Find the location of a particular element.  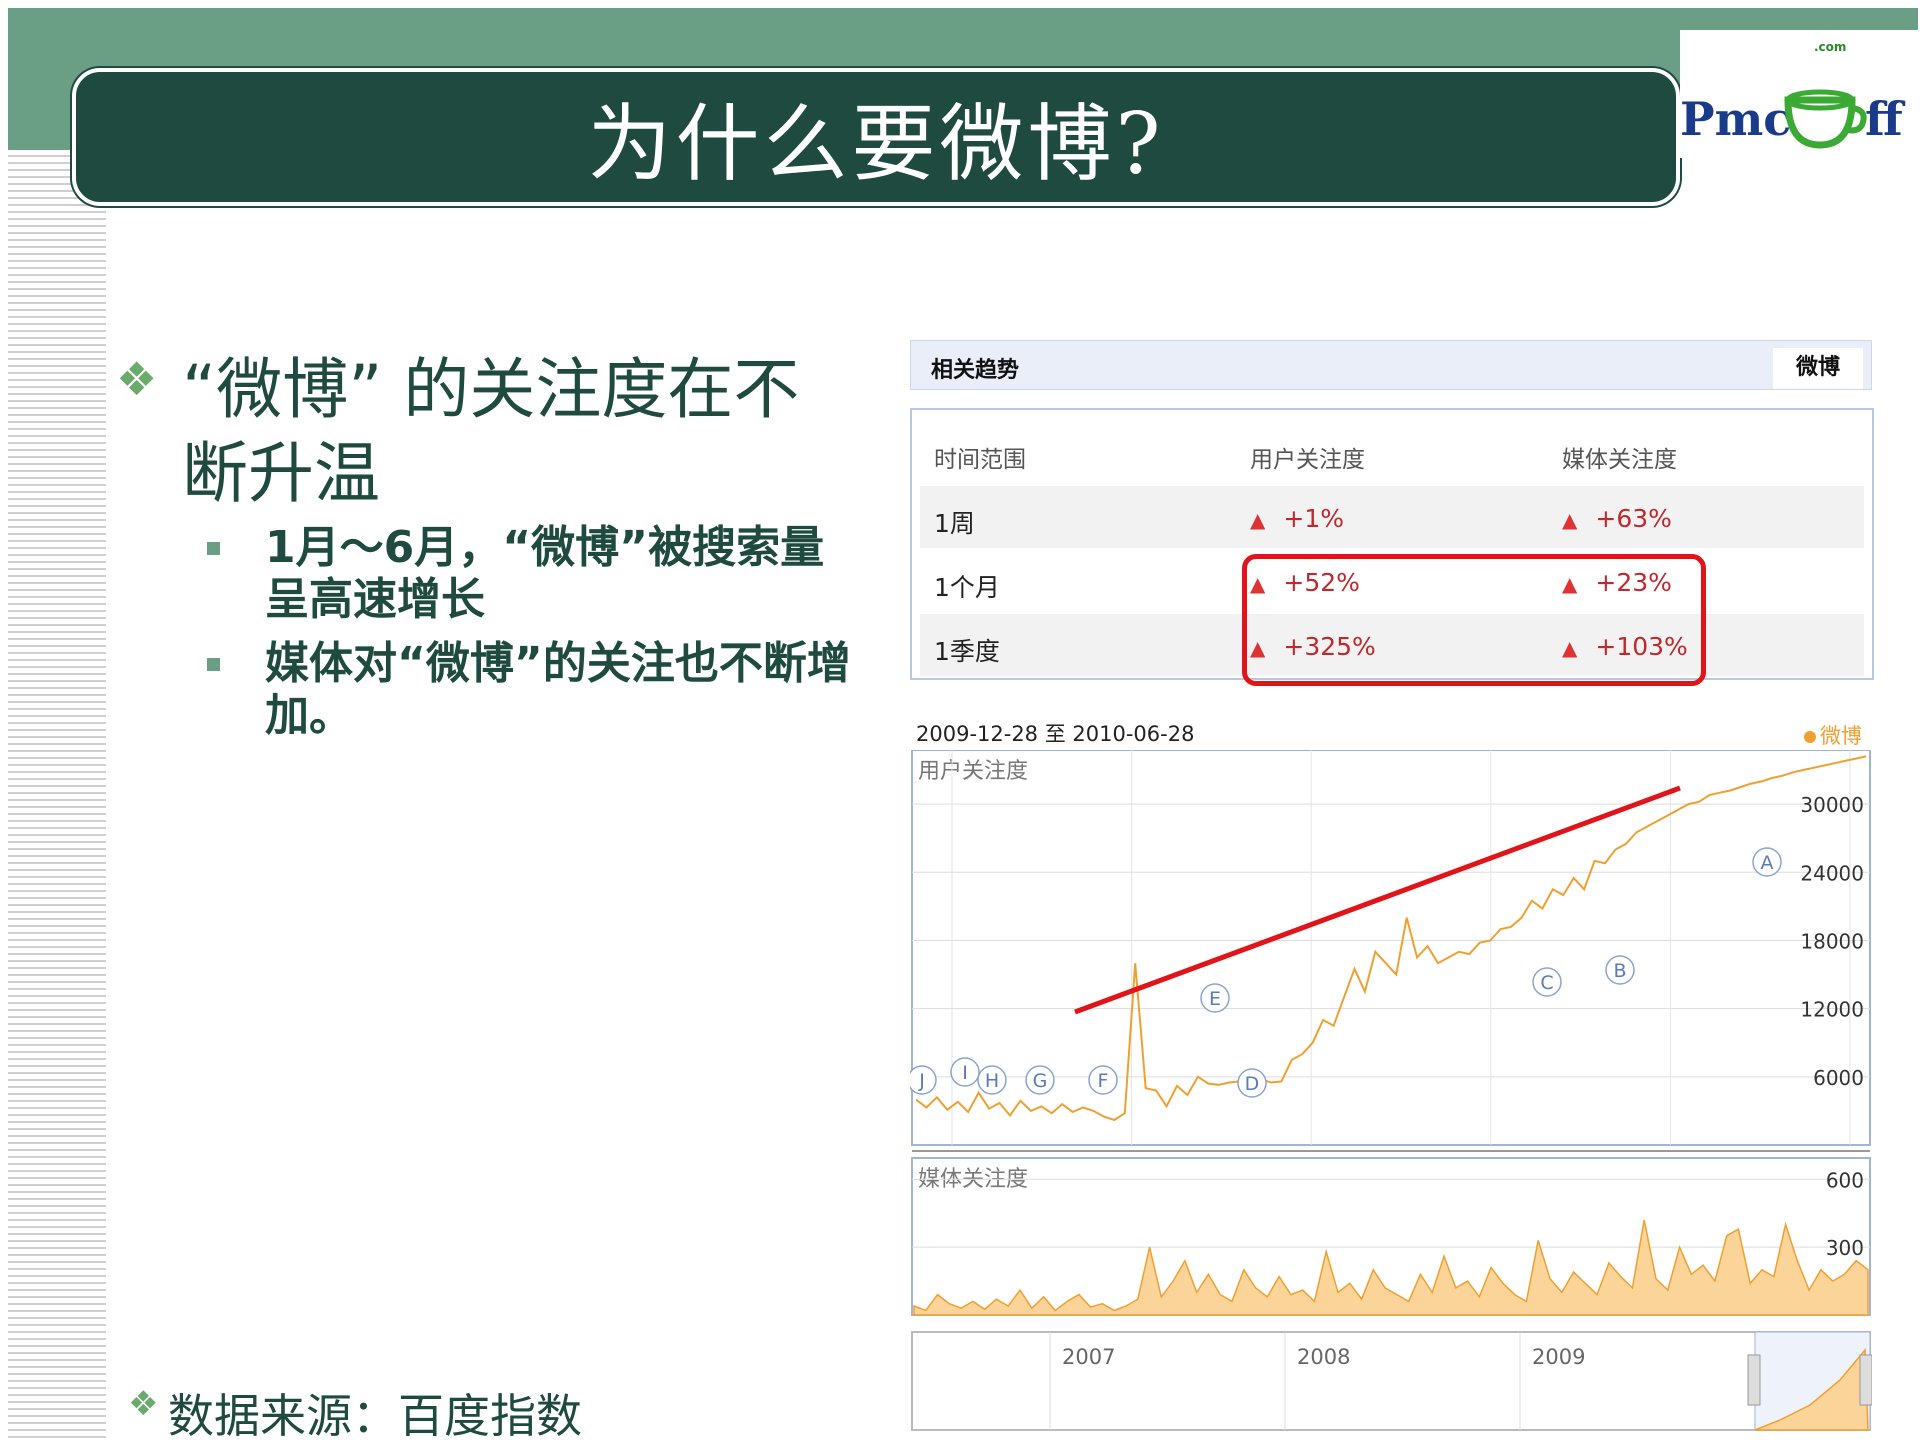

chart1-frame is located at coordinates (1391, 948).